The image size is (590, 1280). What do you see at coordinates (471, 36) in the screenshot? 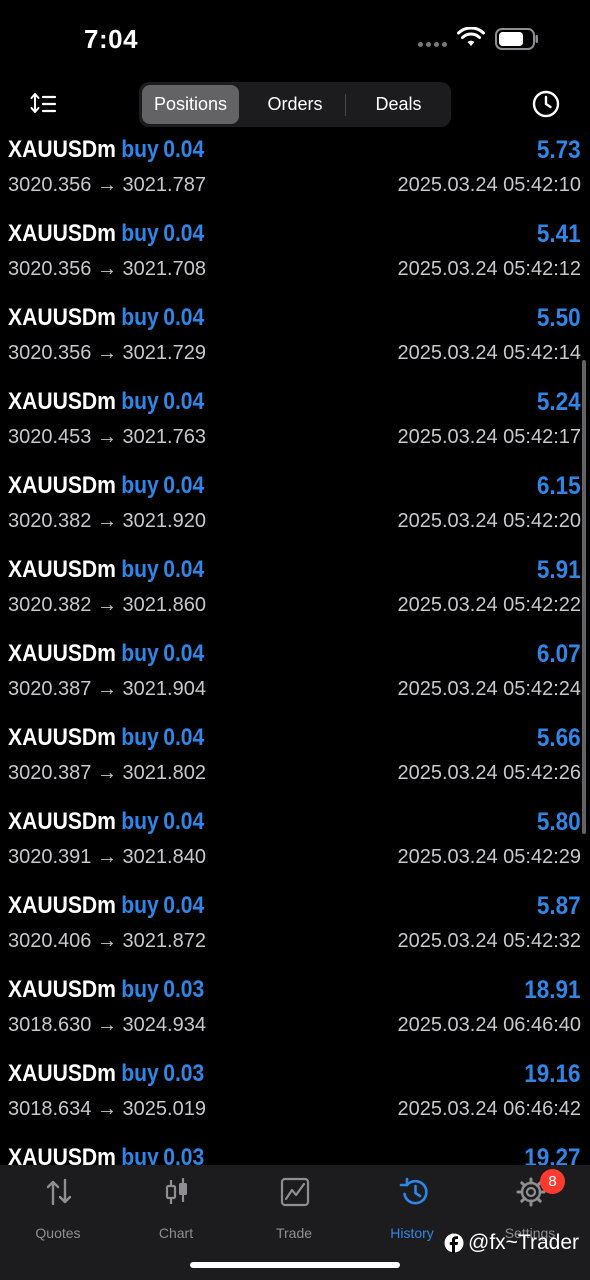
I see `wifi-icon` at bounding box center [471, 36].